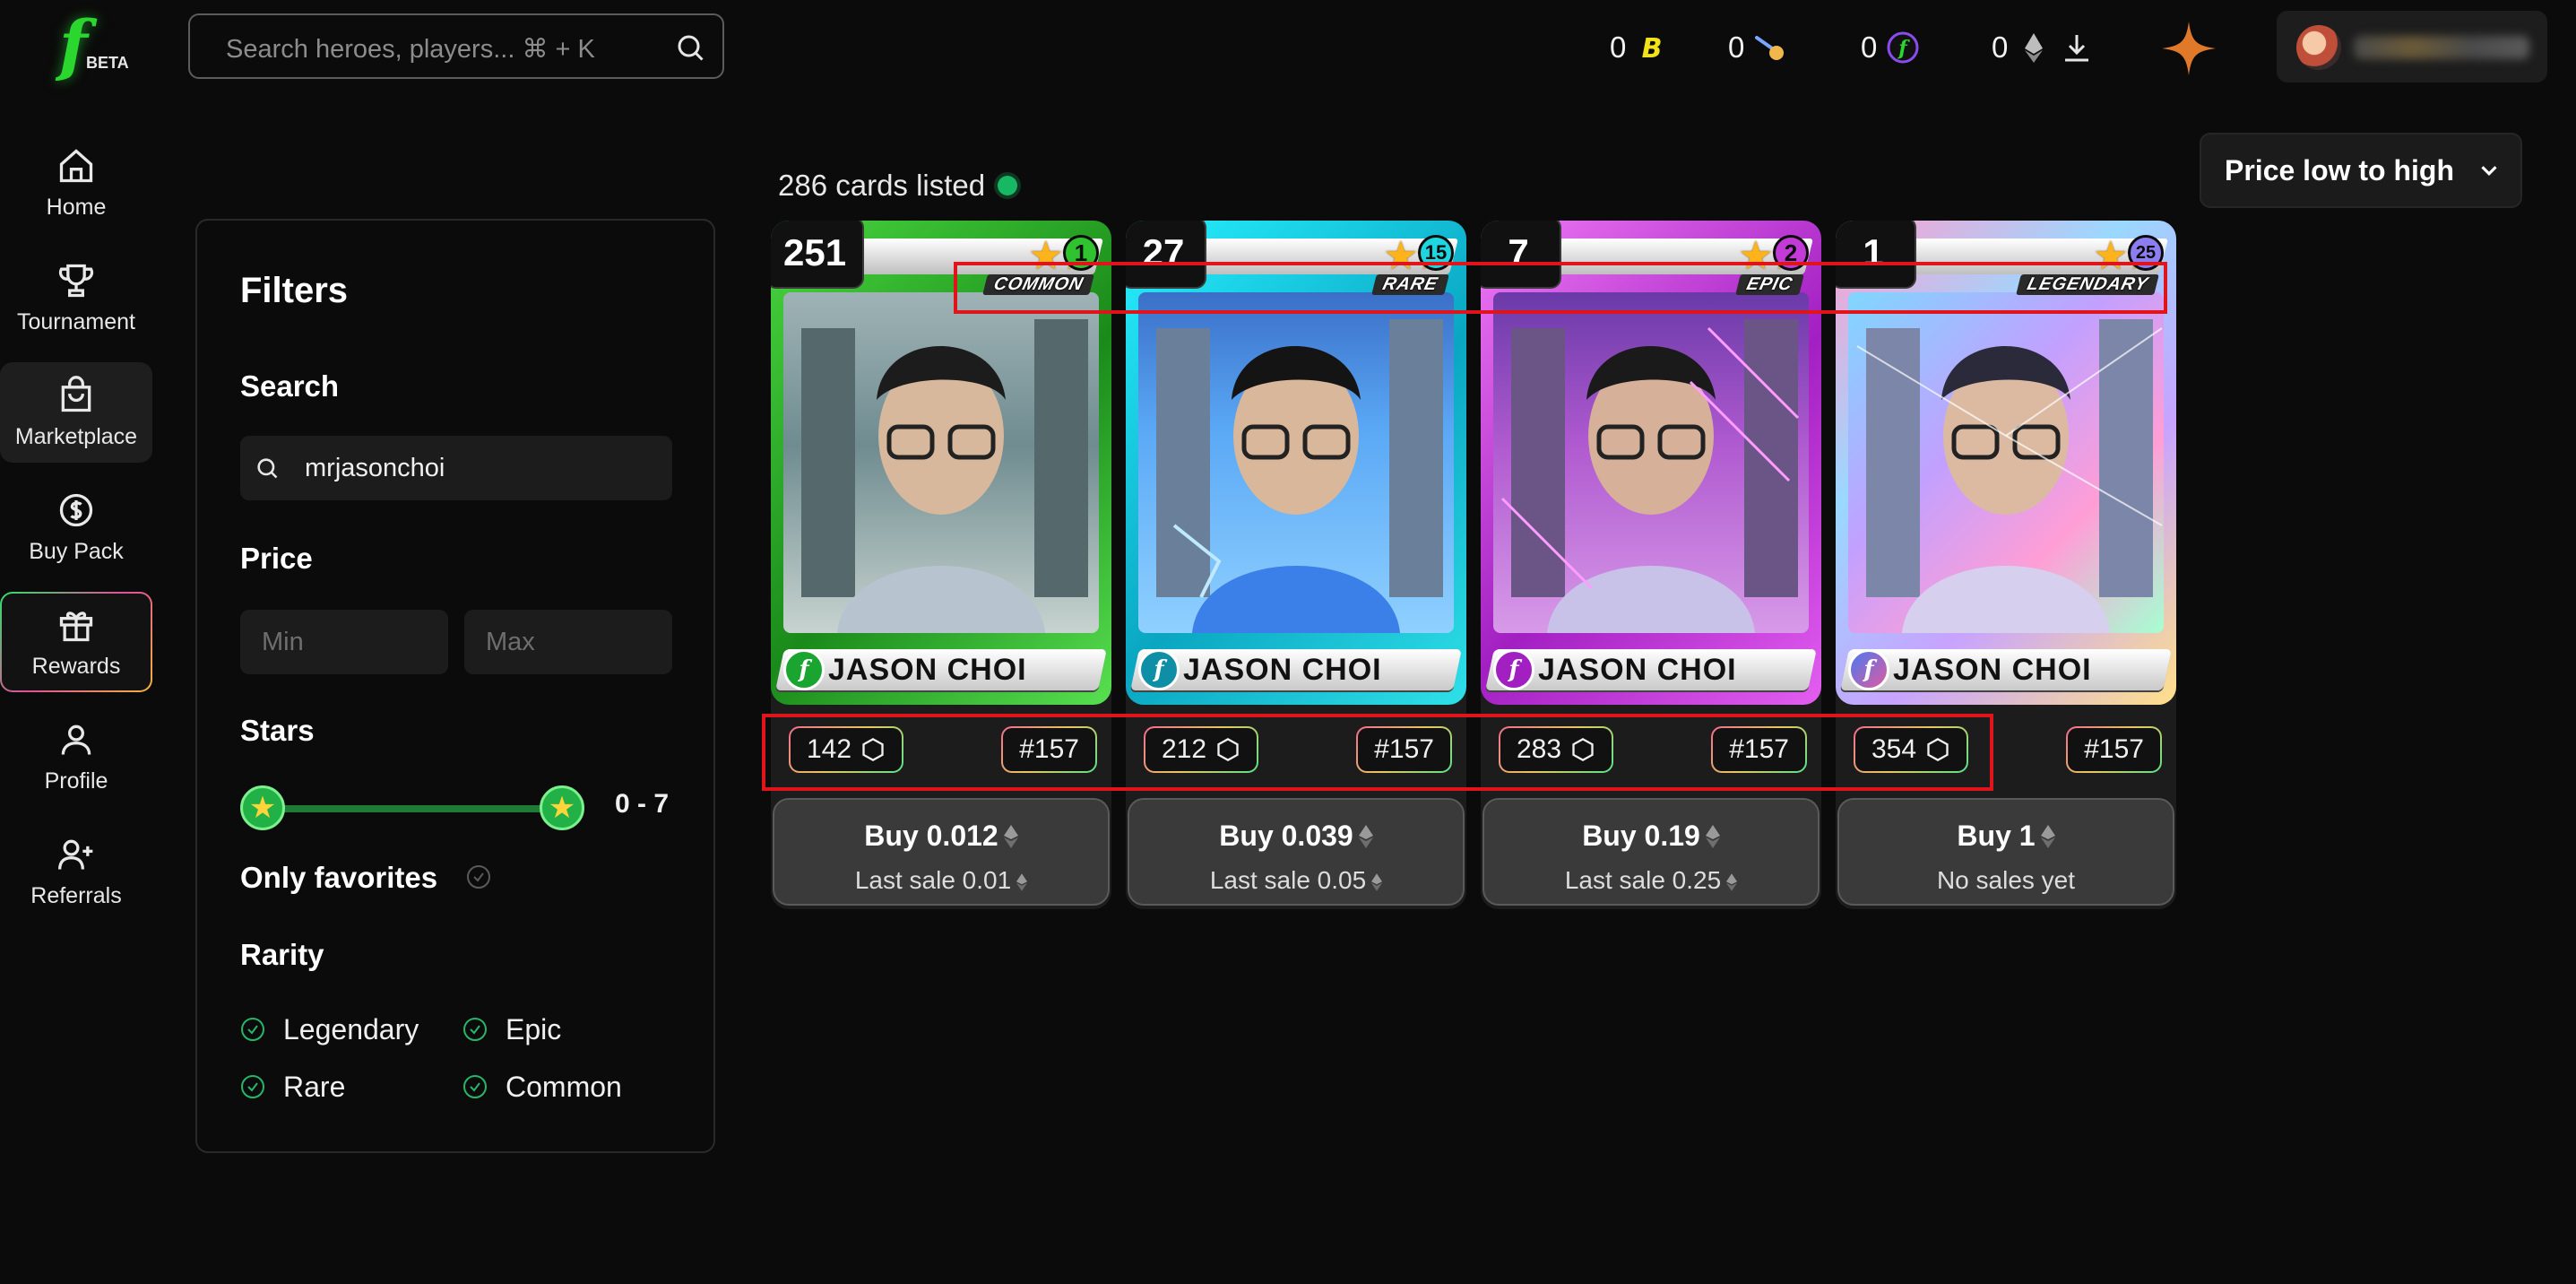  What do you see at coordinates (75, 854) in the screenshot?
I see `user-plus-icon` at bounding box center [75, 854].